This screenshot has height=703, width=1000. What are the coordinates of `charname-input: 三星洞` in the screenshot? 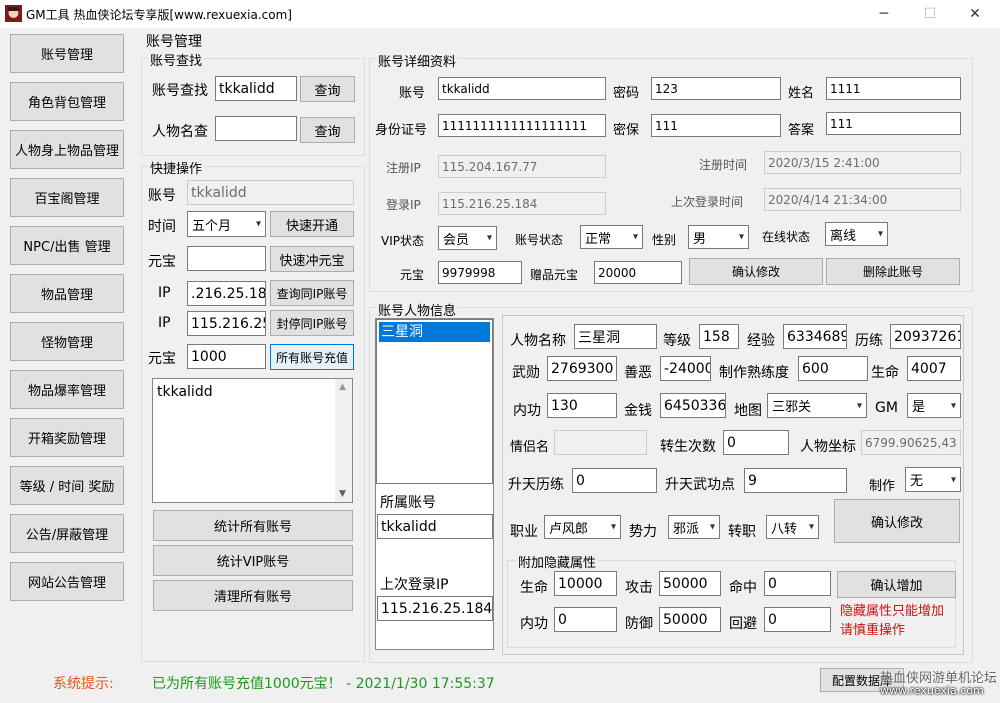 It's located at (615, 336).